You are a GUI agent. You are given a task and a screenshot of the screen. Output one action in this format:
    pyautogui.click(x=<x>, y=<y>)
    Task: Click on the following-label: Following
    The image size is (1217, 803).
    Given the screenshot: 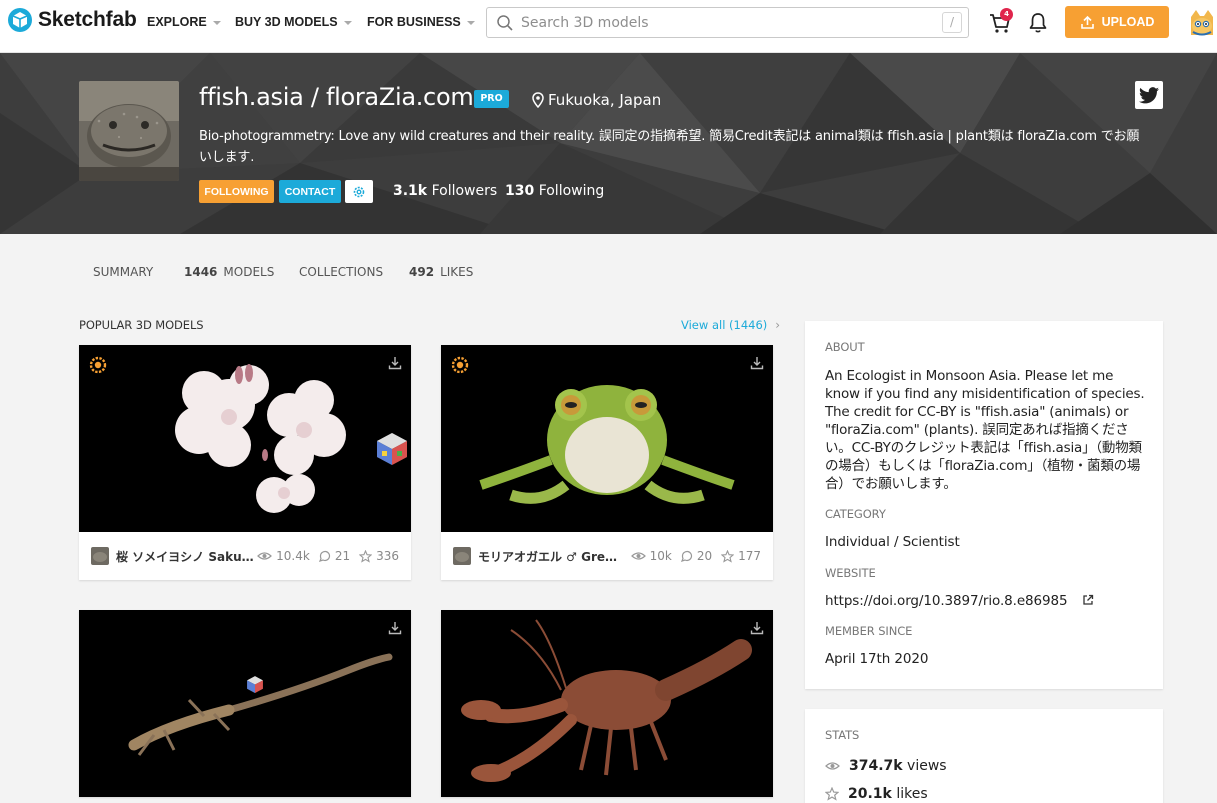 What is the action you would take?
    pyautogui.click(x=571, y=191)
    